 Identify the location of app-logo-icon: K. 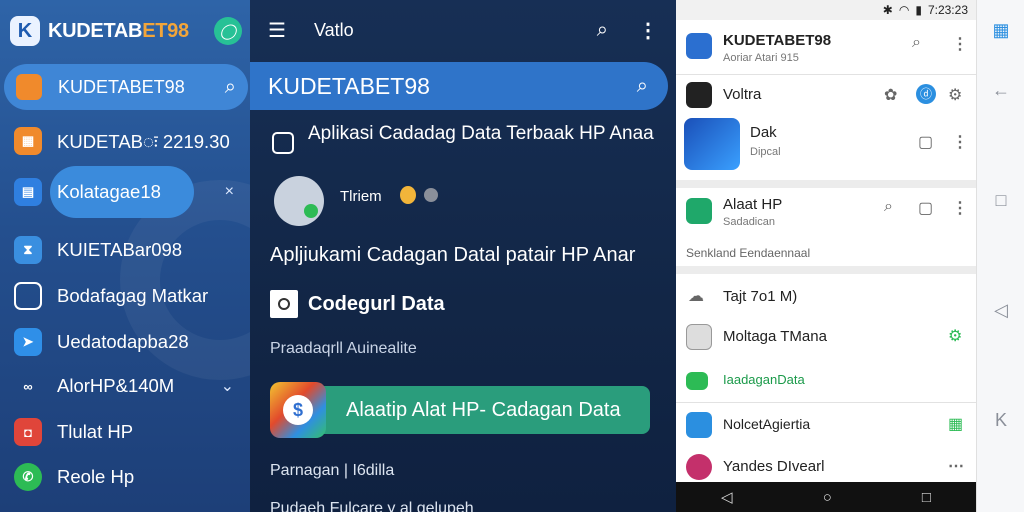
(25, 31).